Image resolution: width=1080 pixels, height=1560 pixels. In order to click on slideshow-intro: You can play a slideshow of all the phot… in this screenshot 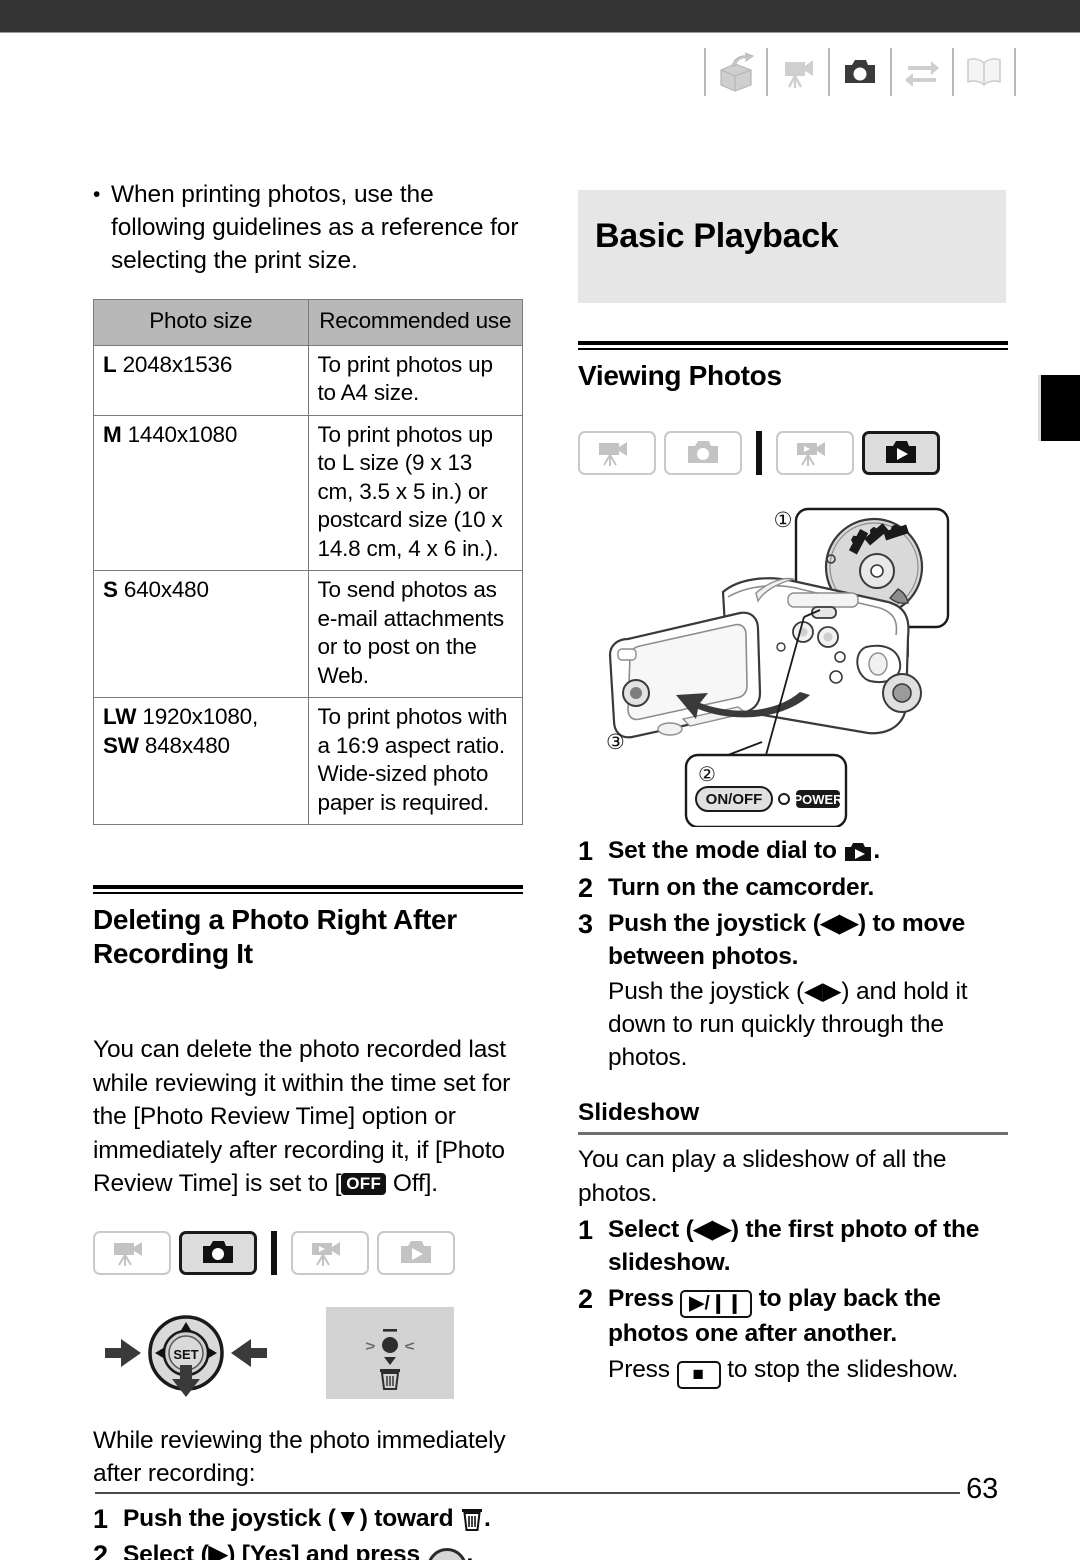, I will do `click(762, 1176)`.